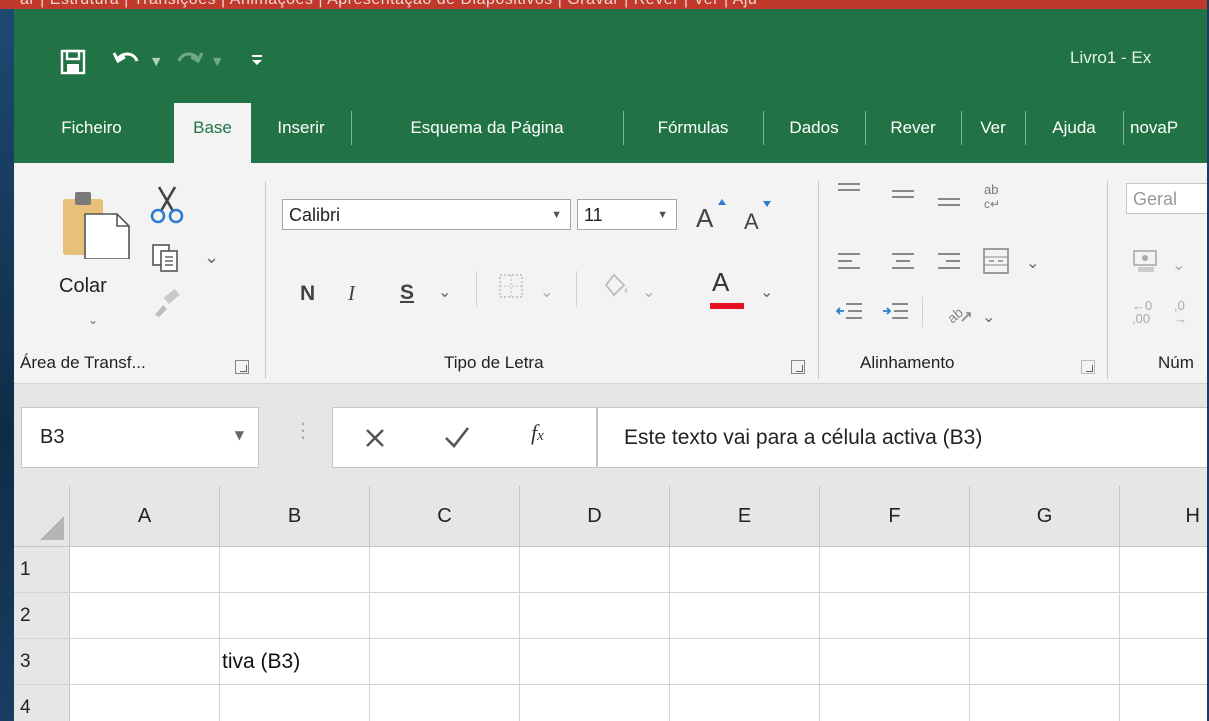 The height and width of the screenshot is (721, 1209). Describe the element at coordinates (1166, 127) in the screenshot. I see `tab-novap: novaP` at that location.